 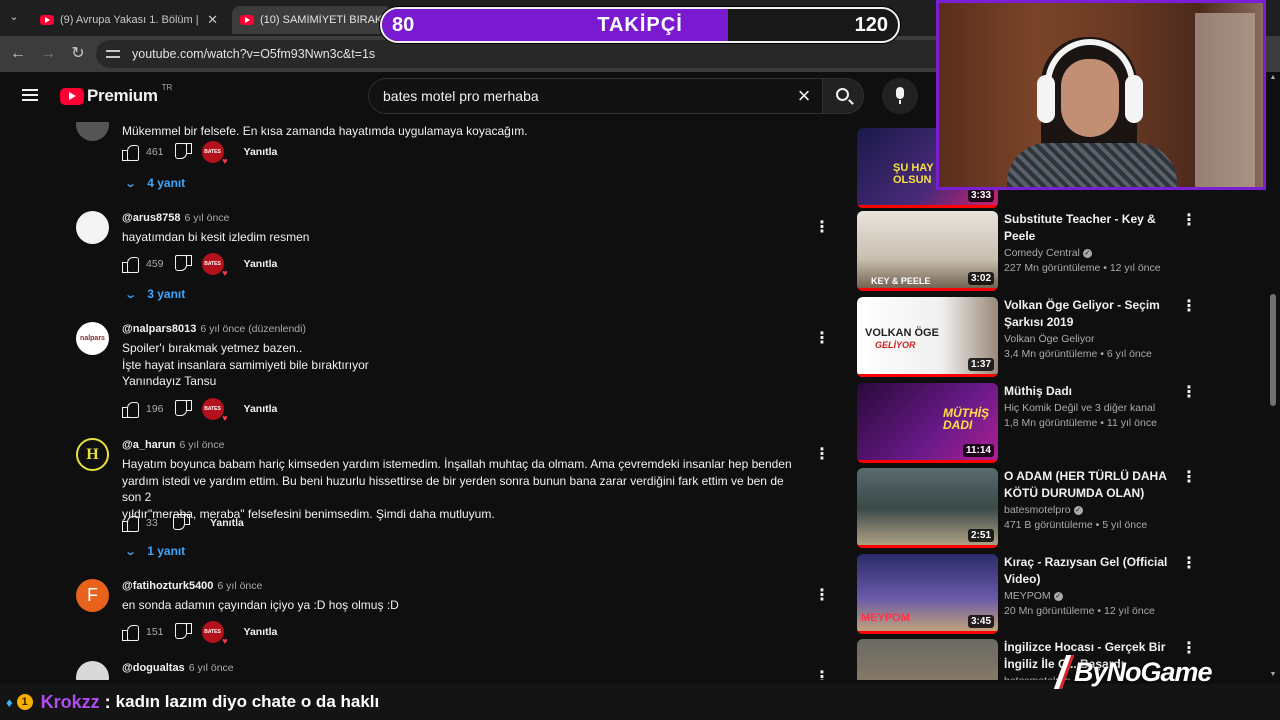 I want to click on channel-name: Comedy Central, so click(x=1042, y=253).